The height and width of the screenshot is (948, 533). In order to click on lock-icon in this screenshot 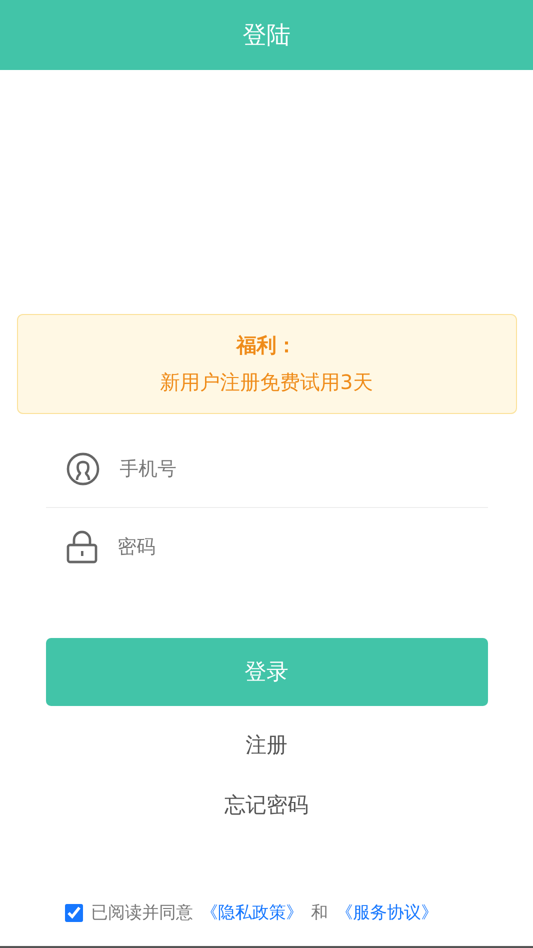, I will do `click(82, 547)`.